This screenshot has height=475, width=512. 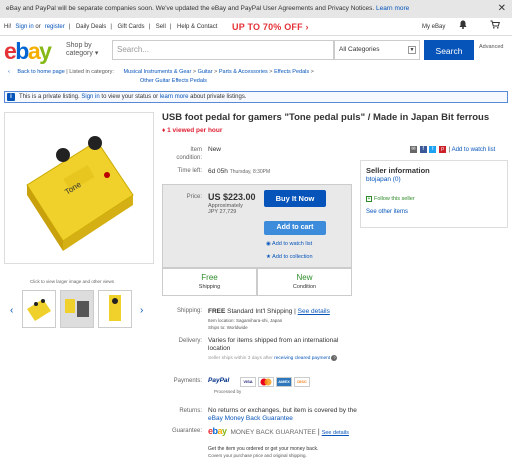 I want to click on seller-name: btojapan (0), so click(x=383, y=179).